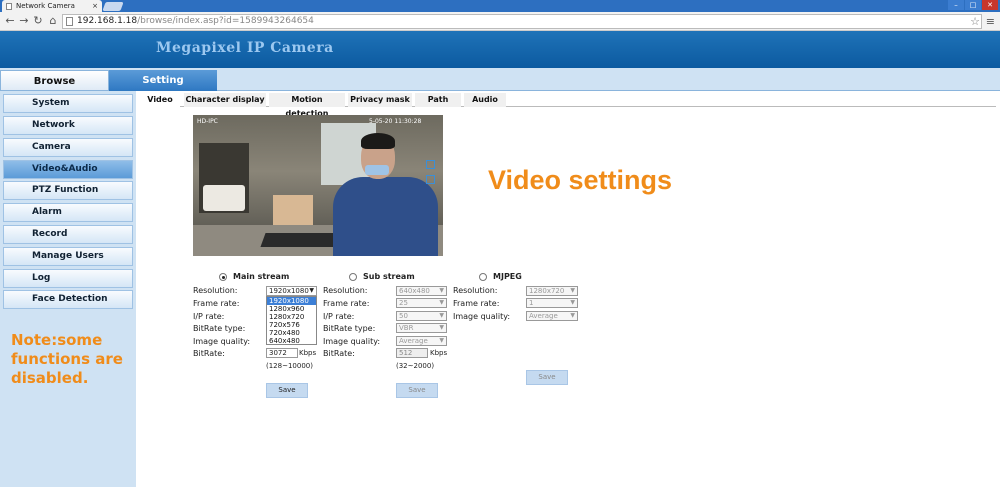 This screenshot has height=487, width=1000. I want to click on main-bitrate-input: 3072, so click(282, 353).